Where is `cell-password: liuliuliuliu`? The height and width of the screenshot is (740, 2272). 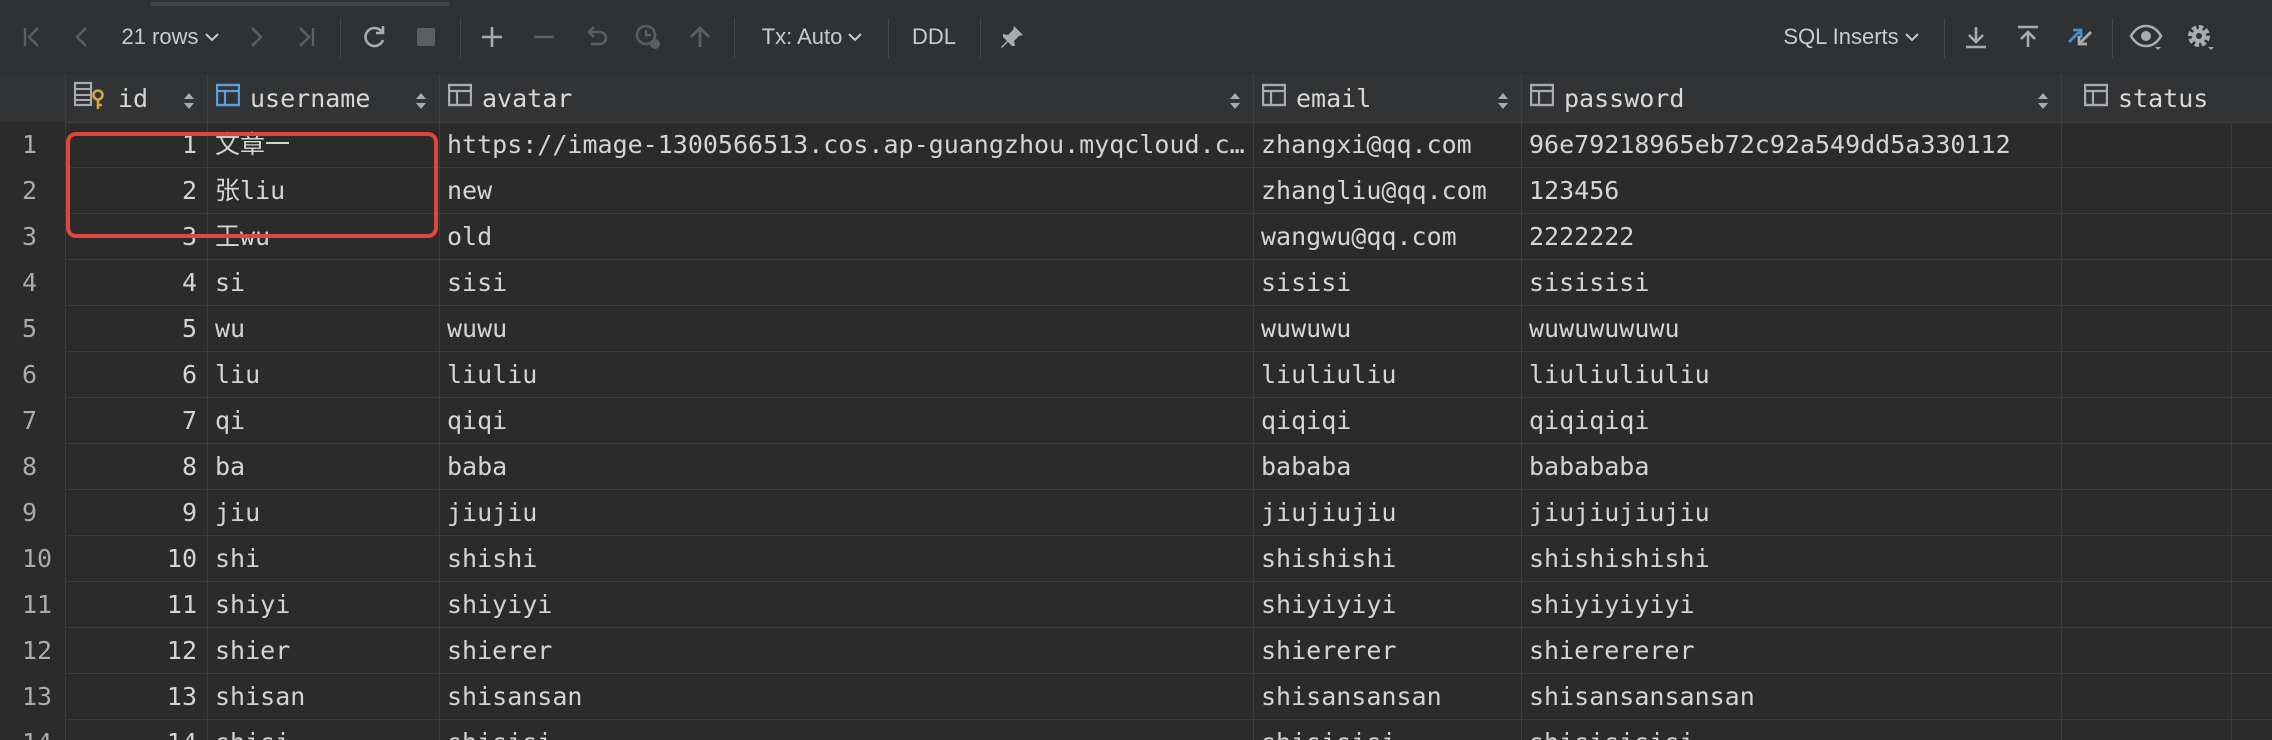
cell-password: liuliuliuliu is located at coordinates (1792, 375).